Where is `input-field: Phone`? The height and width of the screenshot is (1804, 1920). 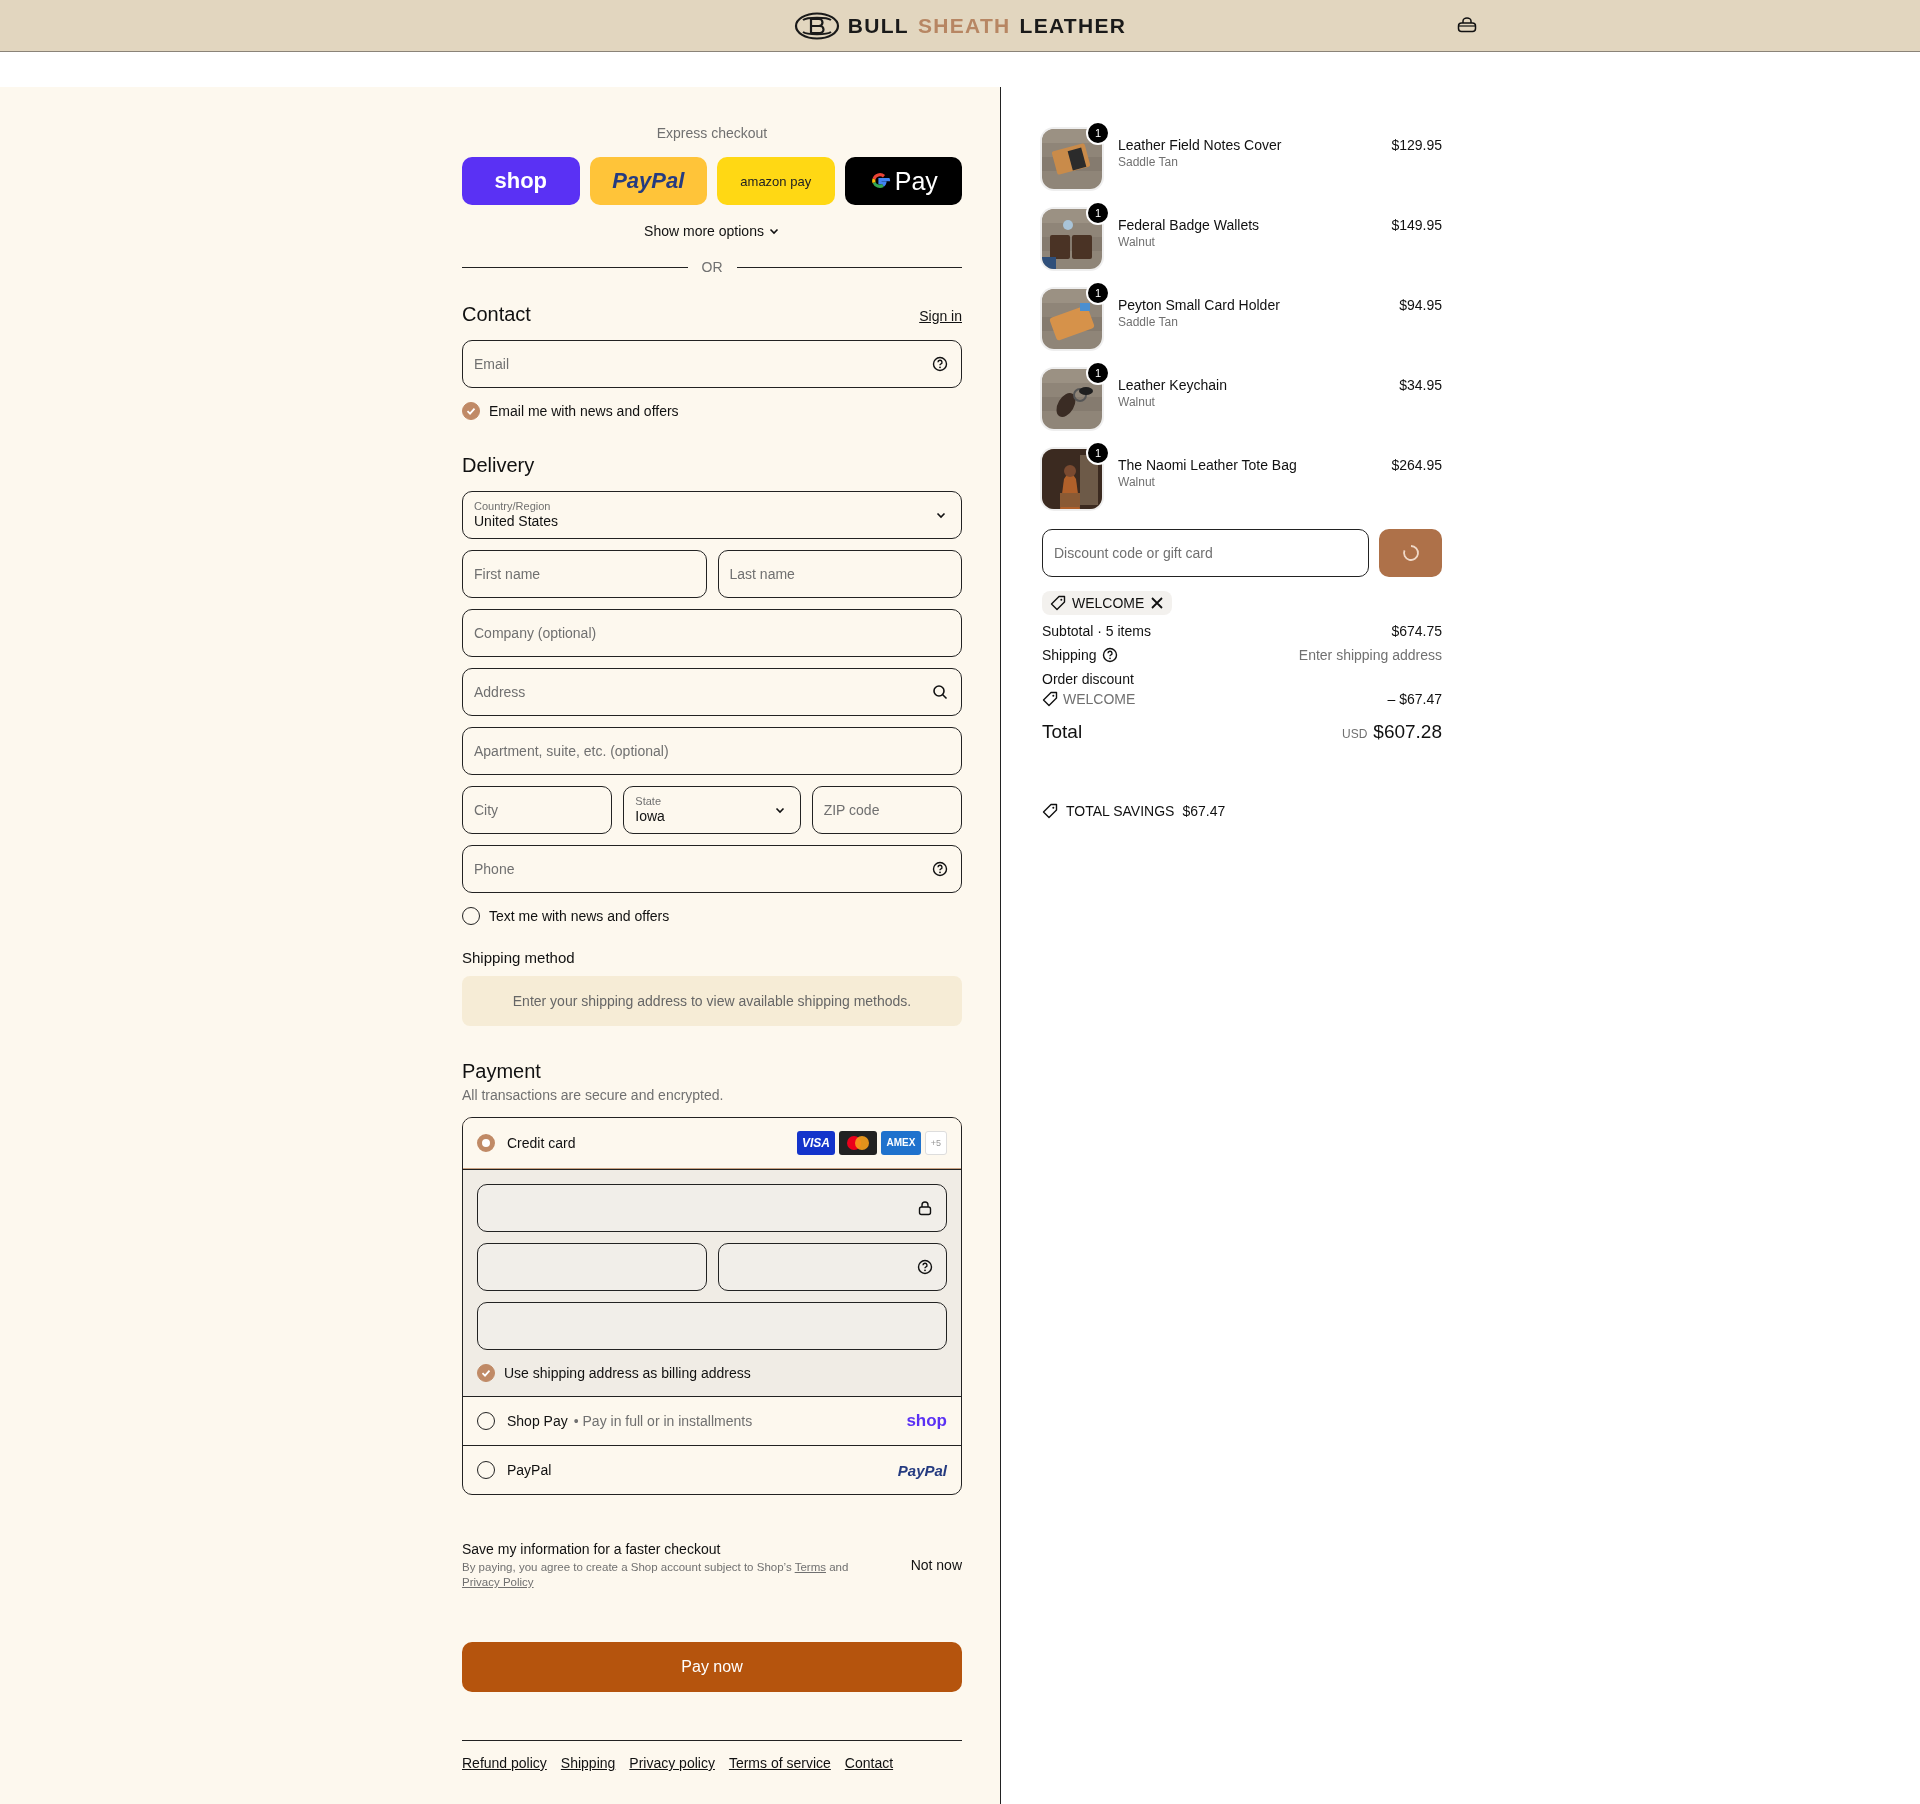
input-field: Phone is located at coordinates (712, 869).